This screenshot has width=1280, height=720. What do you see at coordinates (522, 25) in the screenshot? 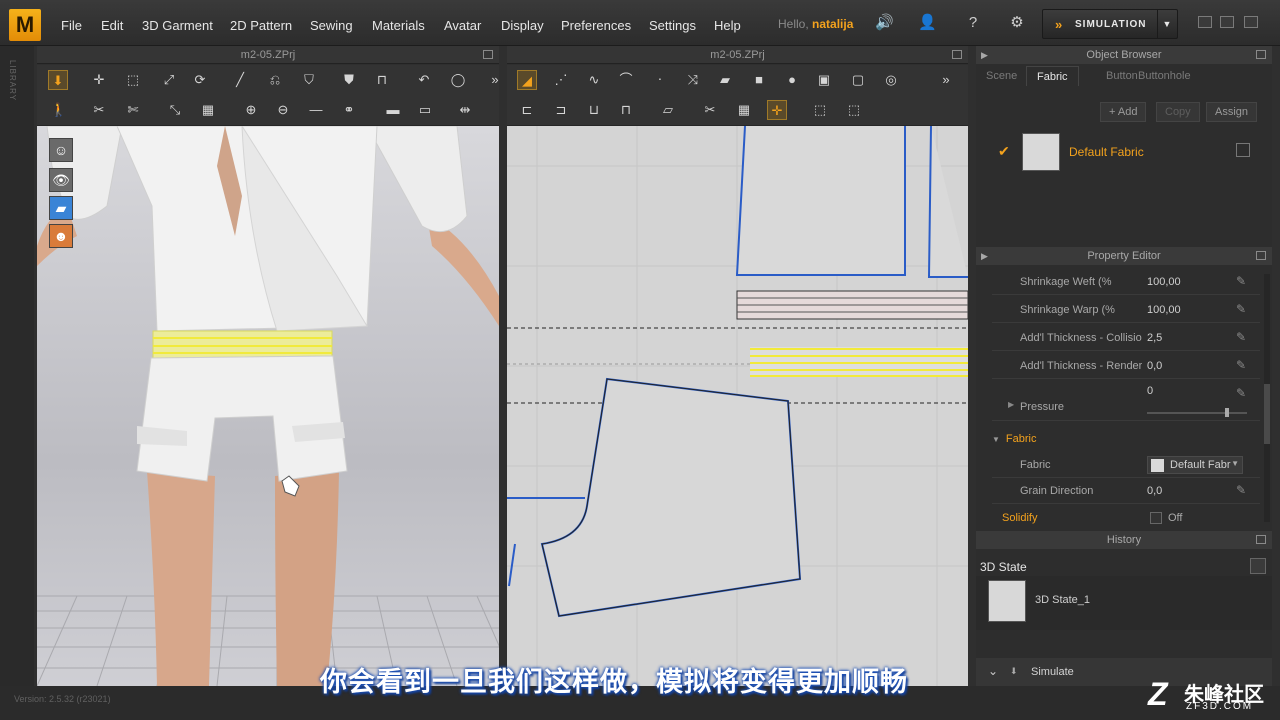
I see `menu-display: Display` at bounding box center [522, 25].